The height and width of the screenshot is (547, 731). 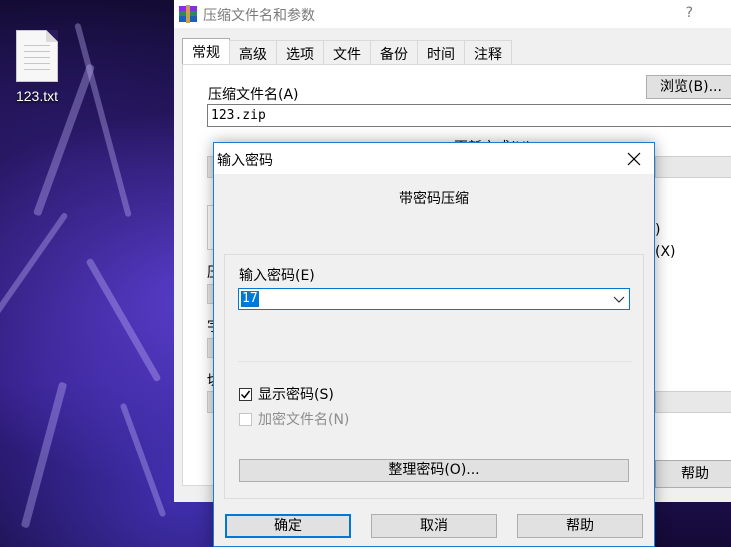 What do you see at coordinates (580, 526) in the screenshot?
I see `help-button: 帮助` at bounding box center [580, 526].